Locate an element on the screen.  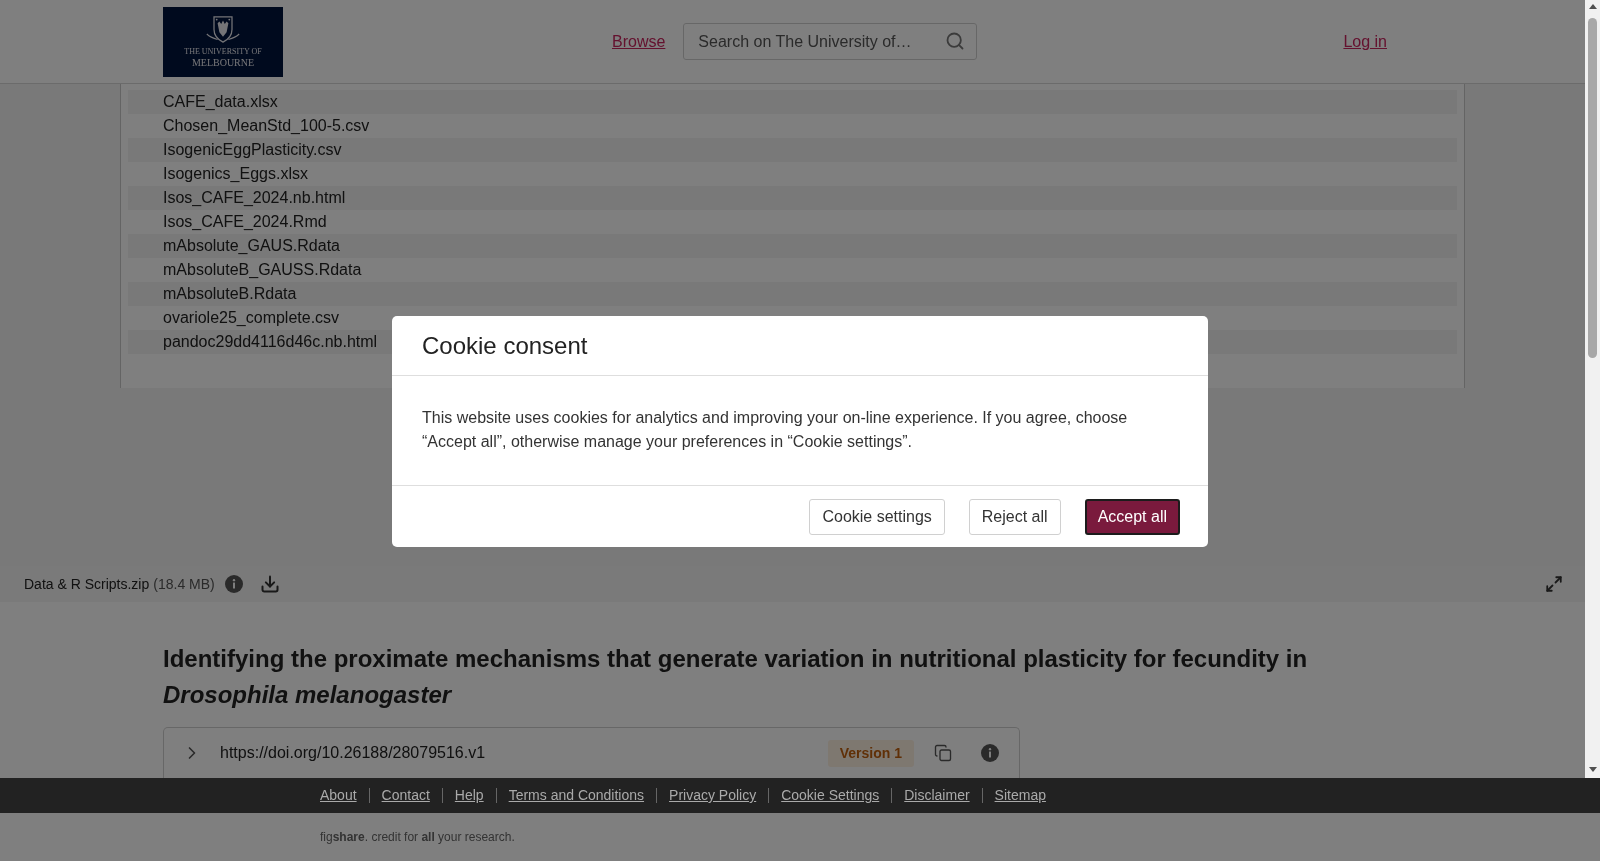
up-arrow-icon is located at coordinates (1592, 6).